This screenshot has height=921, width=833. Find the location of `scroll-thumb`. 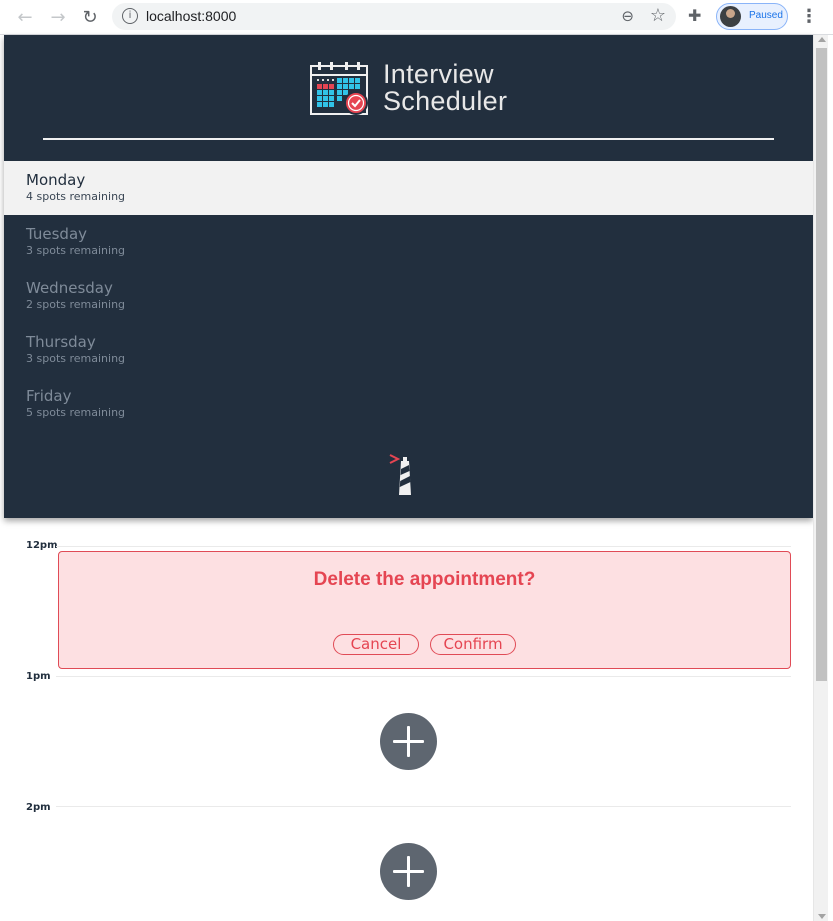

scroll-thumb is located at coordinates (821, 364).